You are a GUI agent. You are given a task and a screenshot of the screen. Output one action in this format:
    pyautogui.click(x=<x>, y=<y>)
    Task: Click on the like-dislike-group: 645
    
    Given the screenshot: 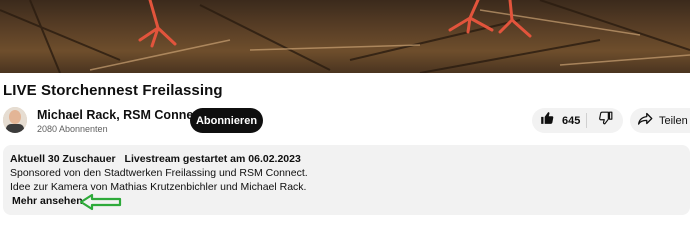 What is the action you would take?
    pyautogui.click(x=577, y=120)
    